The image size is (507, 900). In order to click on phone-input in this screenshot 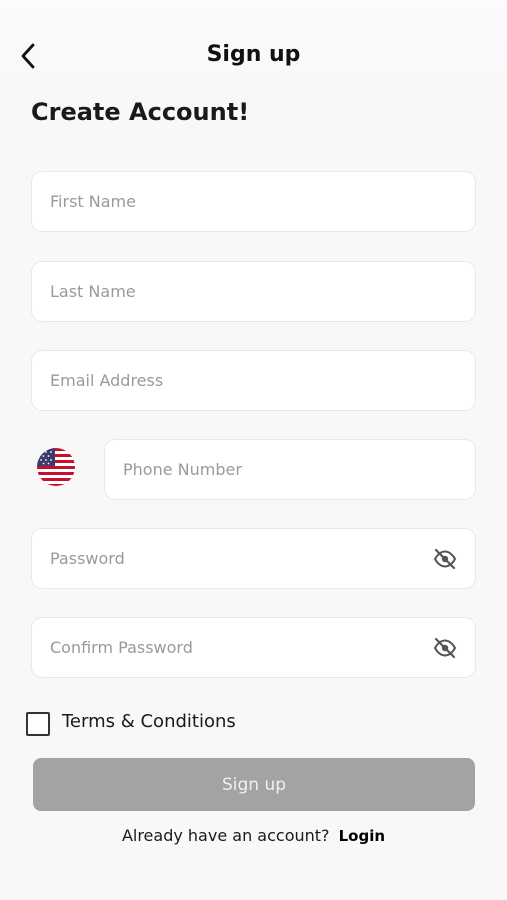, I will do `click(290, 469)`.